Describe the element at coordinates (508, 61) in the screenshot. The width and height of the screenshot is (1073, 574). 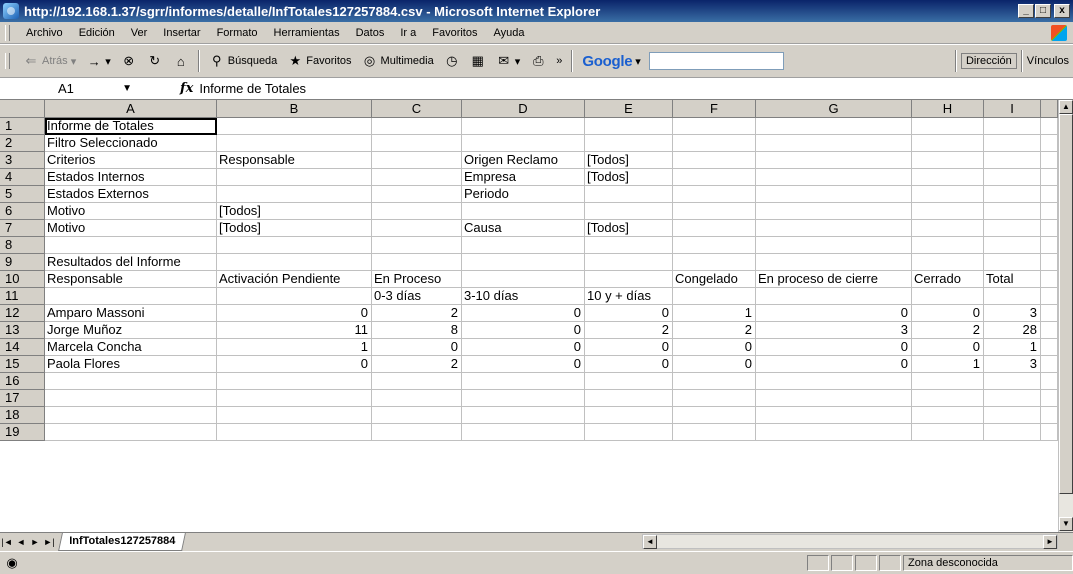
I see `mail-button: ✉ ▾` at that location.